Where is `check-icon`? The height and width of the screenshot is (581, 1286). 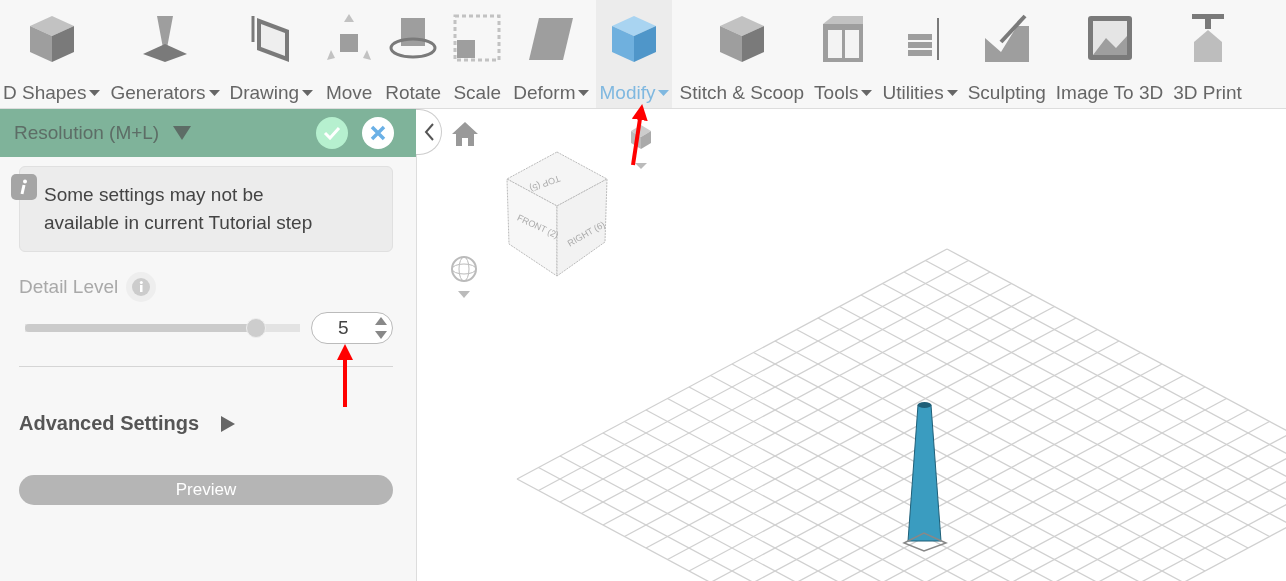
check-icon is located at coordinates (332, 133).